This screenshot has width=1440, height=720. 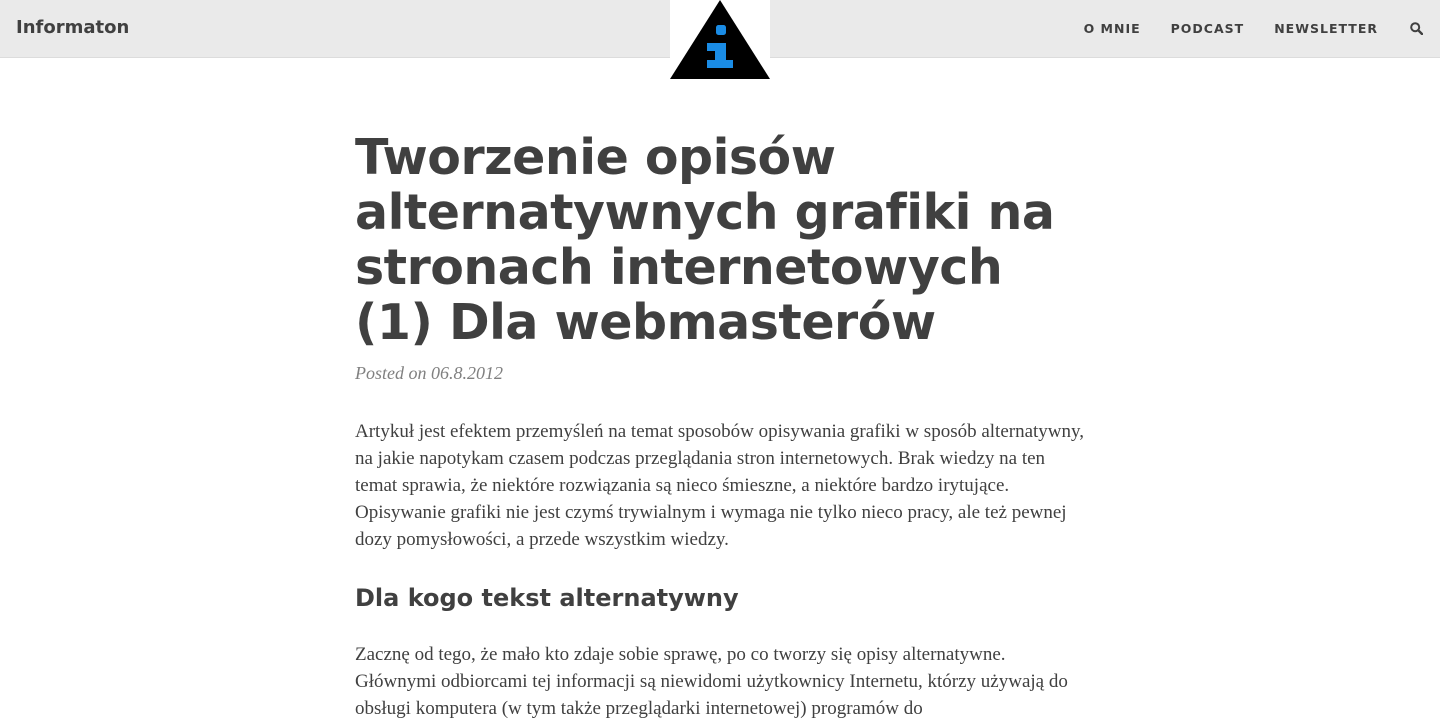 I want to click on info-triangle-icon, so click(x=720, y=39).